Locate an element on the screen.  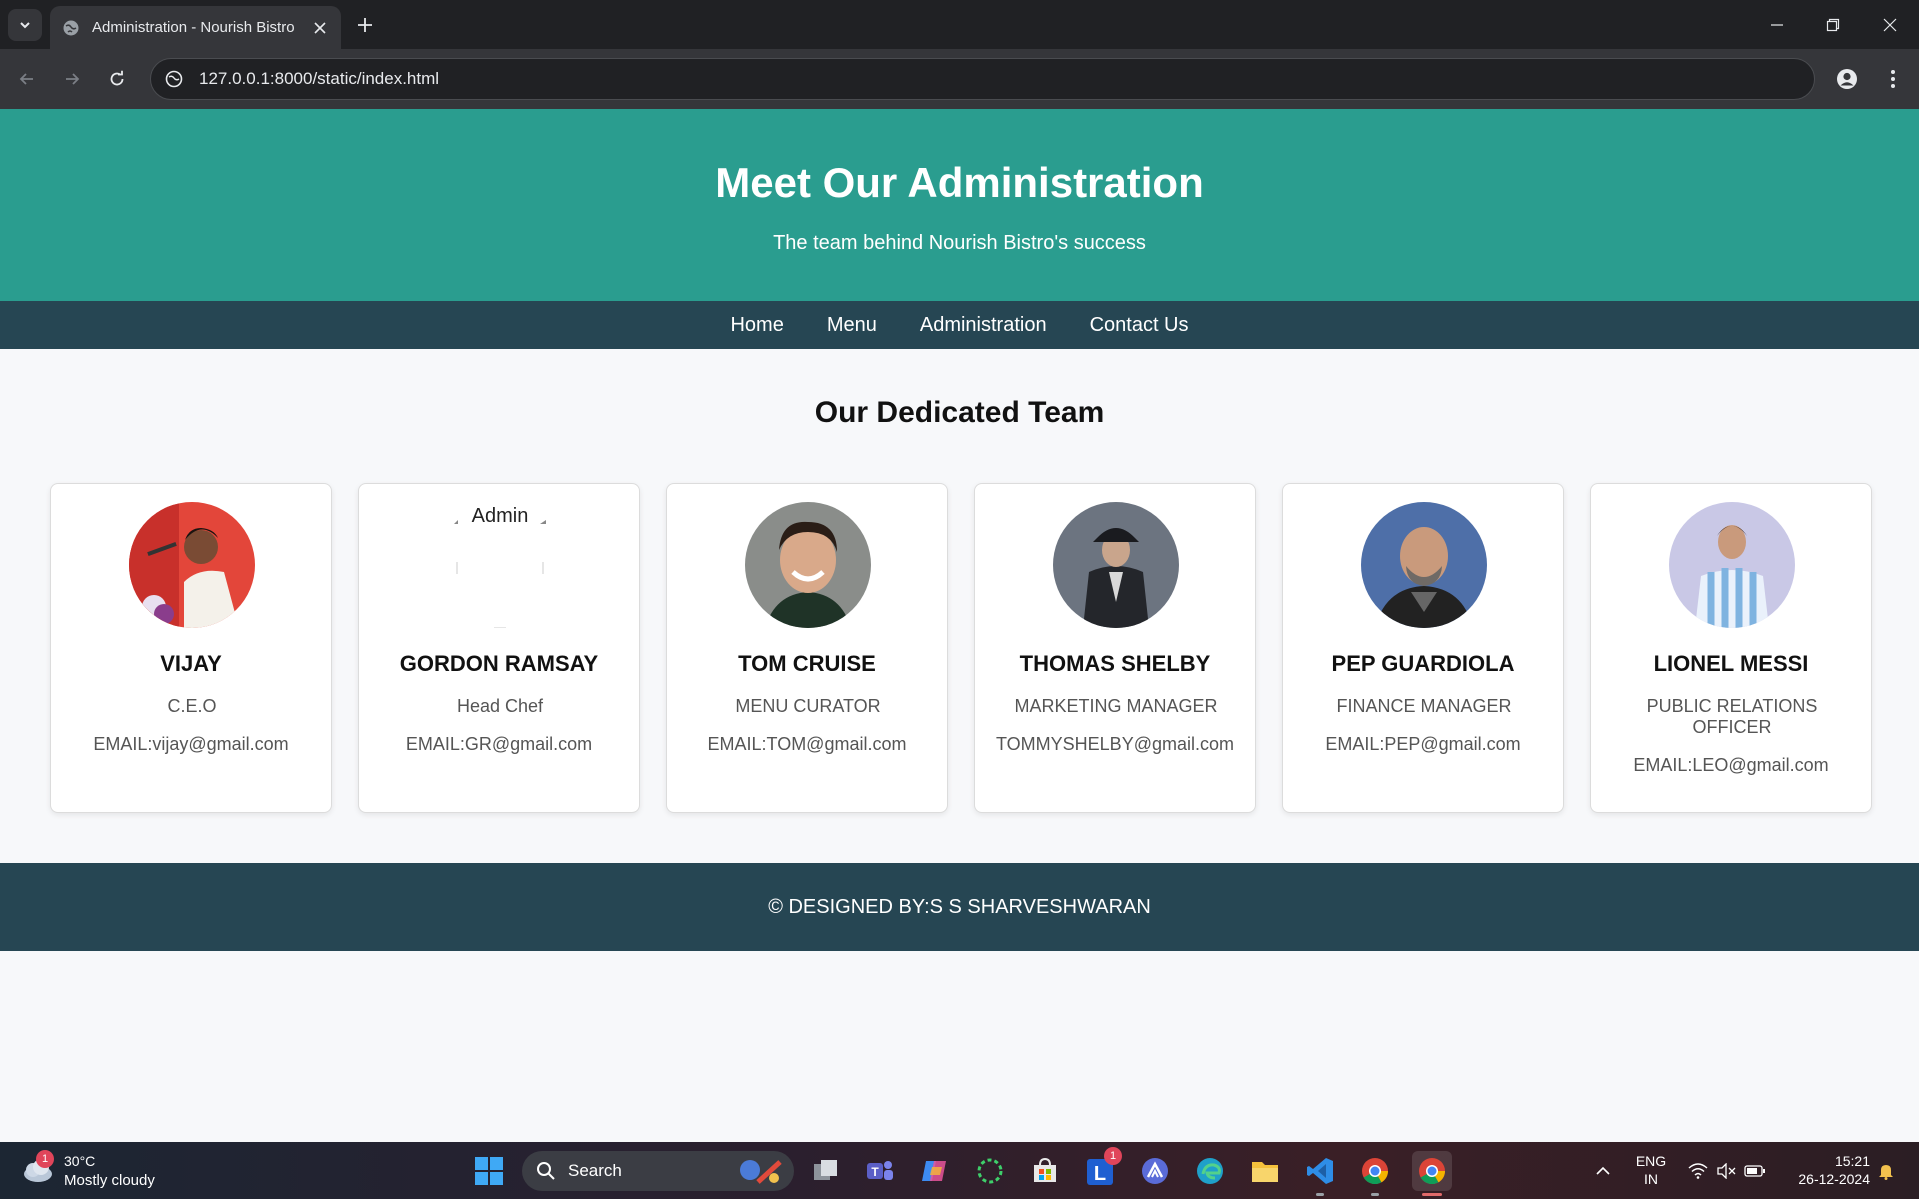
close-window-button is located at coordinates (1890, 24).